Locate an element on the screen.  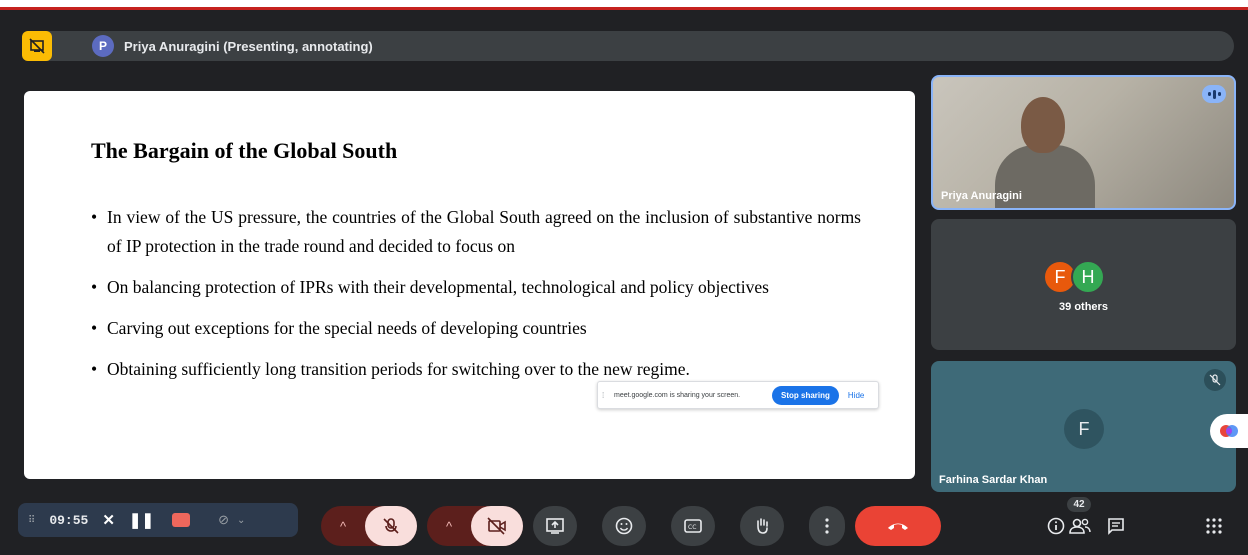
svg-text: CC is located at coordinates (692, 527).